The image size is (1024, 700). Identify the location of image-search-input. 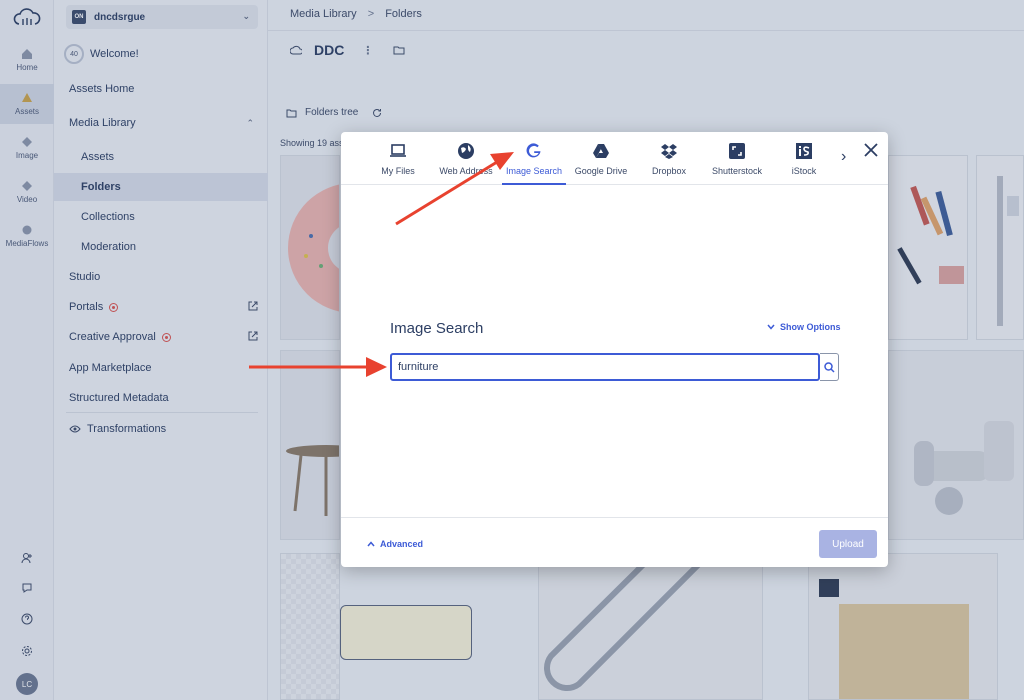
(605, 367).